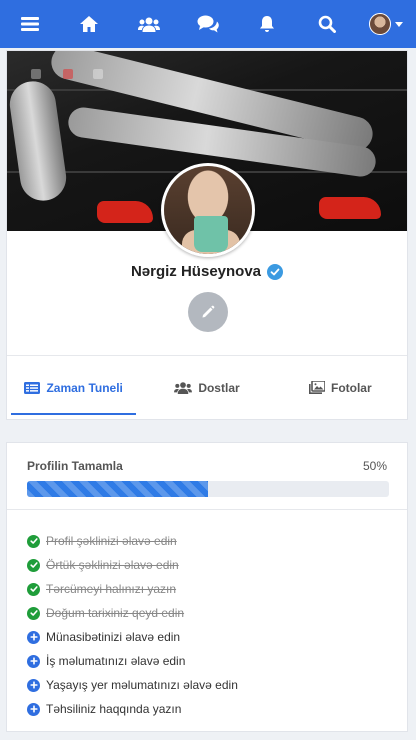 The width and height of the screenshot is (416, 740). I want to click on bell-icon, so click(267, 24).